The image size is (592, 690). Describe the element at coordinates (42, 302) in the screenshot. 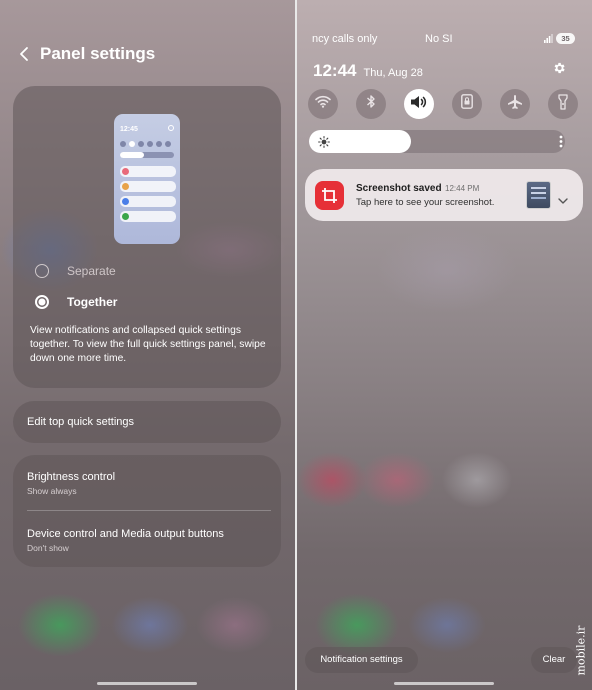

I see `radio-selected-icon` at that location.